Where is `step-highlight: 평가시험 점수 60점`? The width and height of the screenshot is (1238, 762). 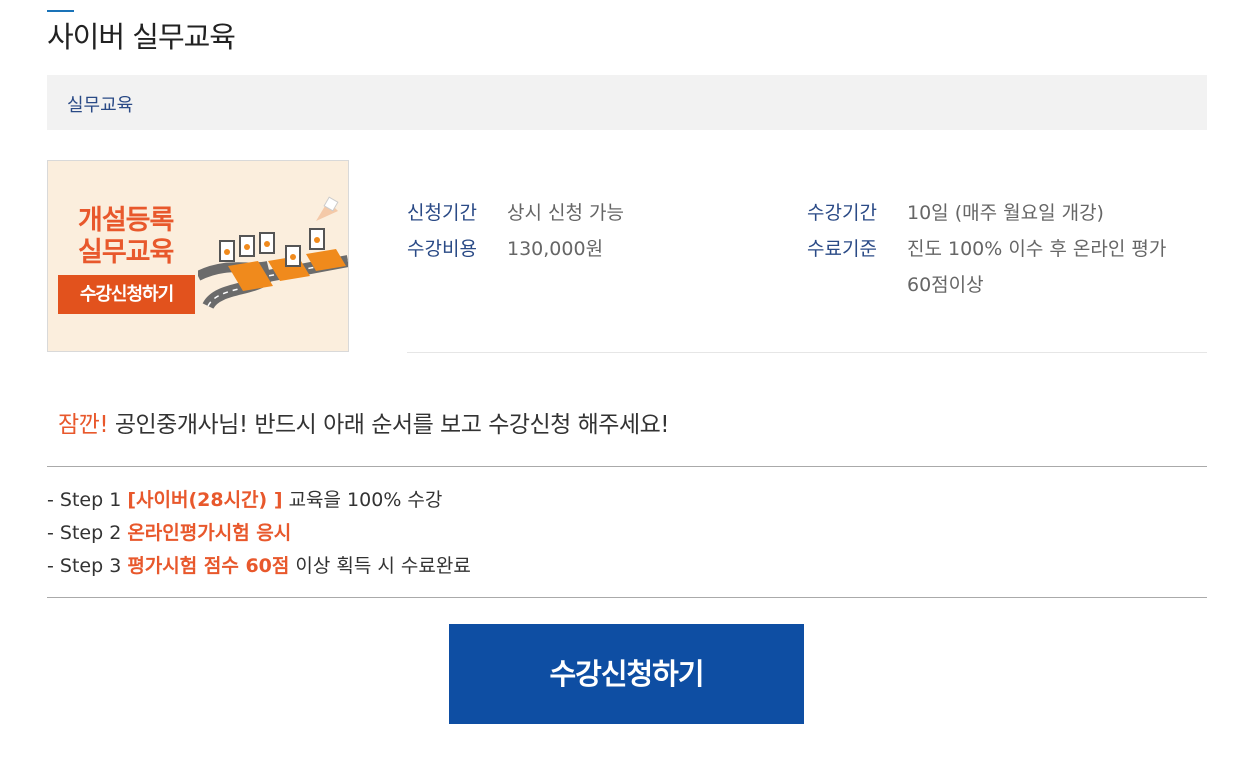 step-highlight: 평가시험 점수 60점 is located at coordinates (208, 566).